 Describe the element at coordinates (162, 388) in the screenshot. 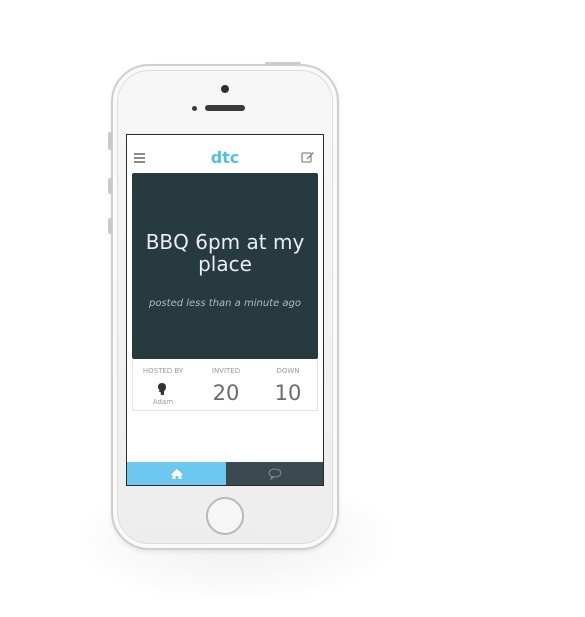

I see `person-silhouette-icon` at that location.